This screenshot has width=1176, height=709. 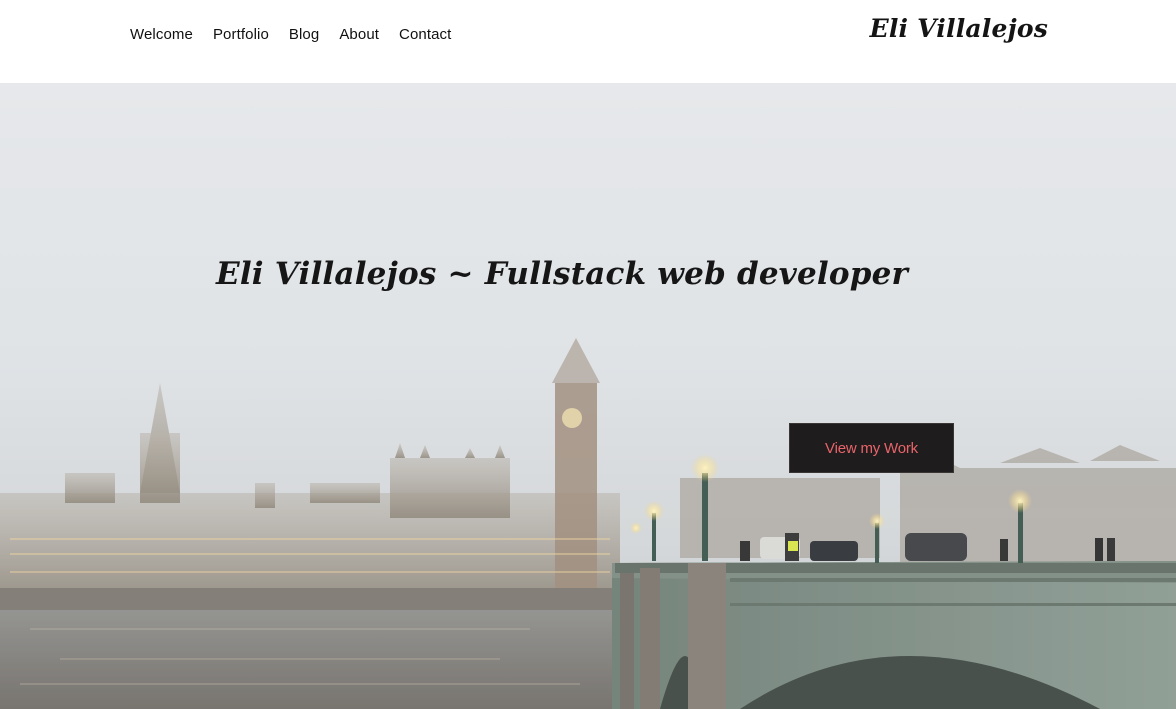 I want to click on nav-item-welcome: Welcome, so click(x=161, y=34).